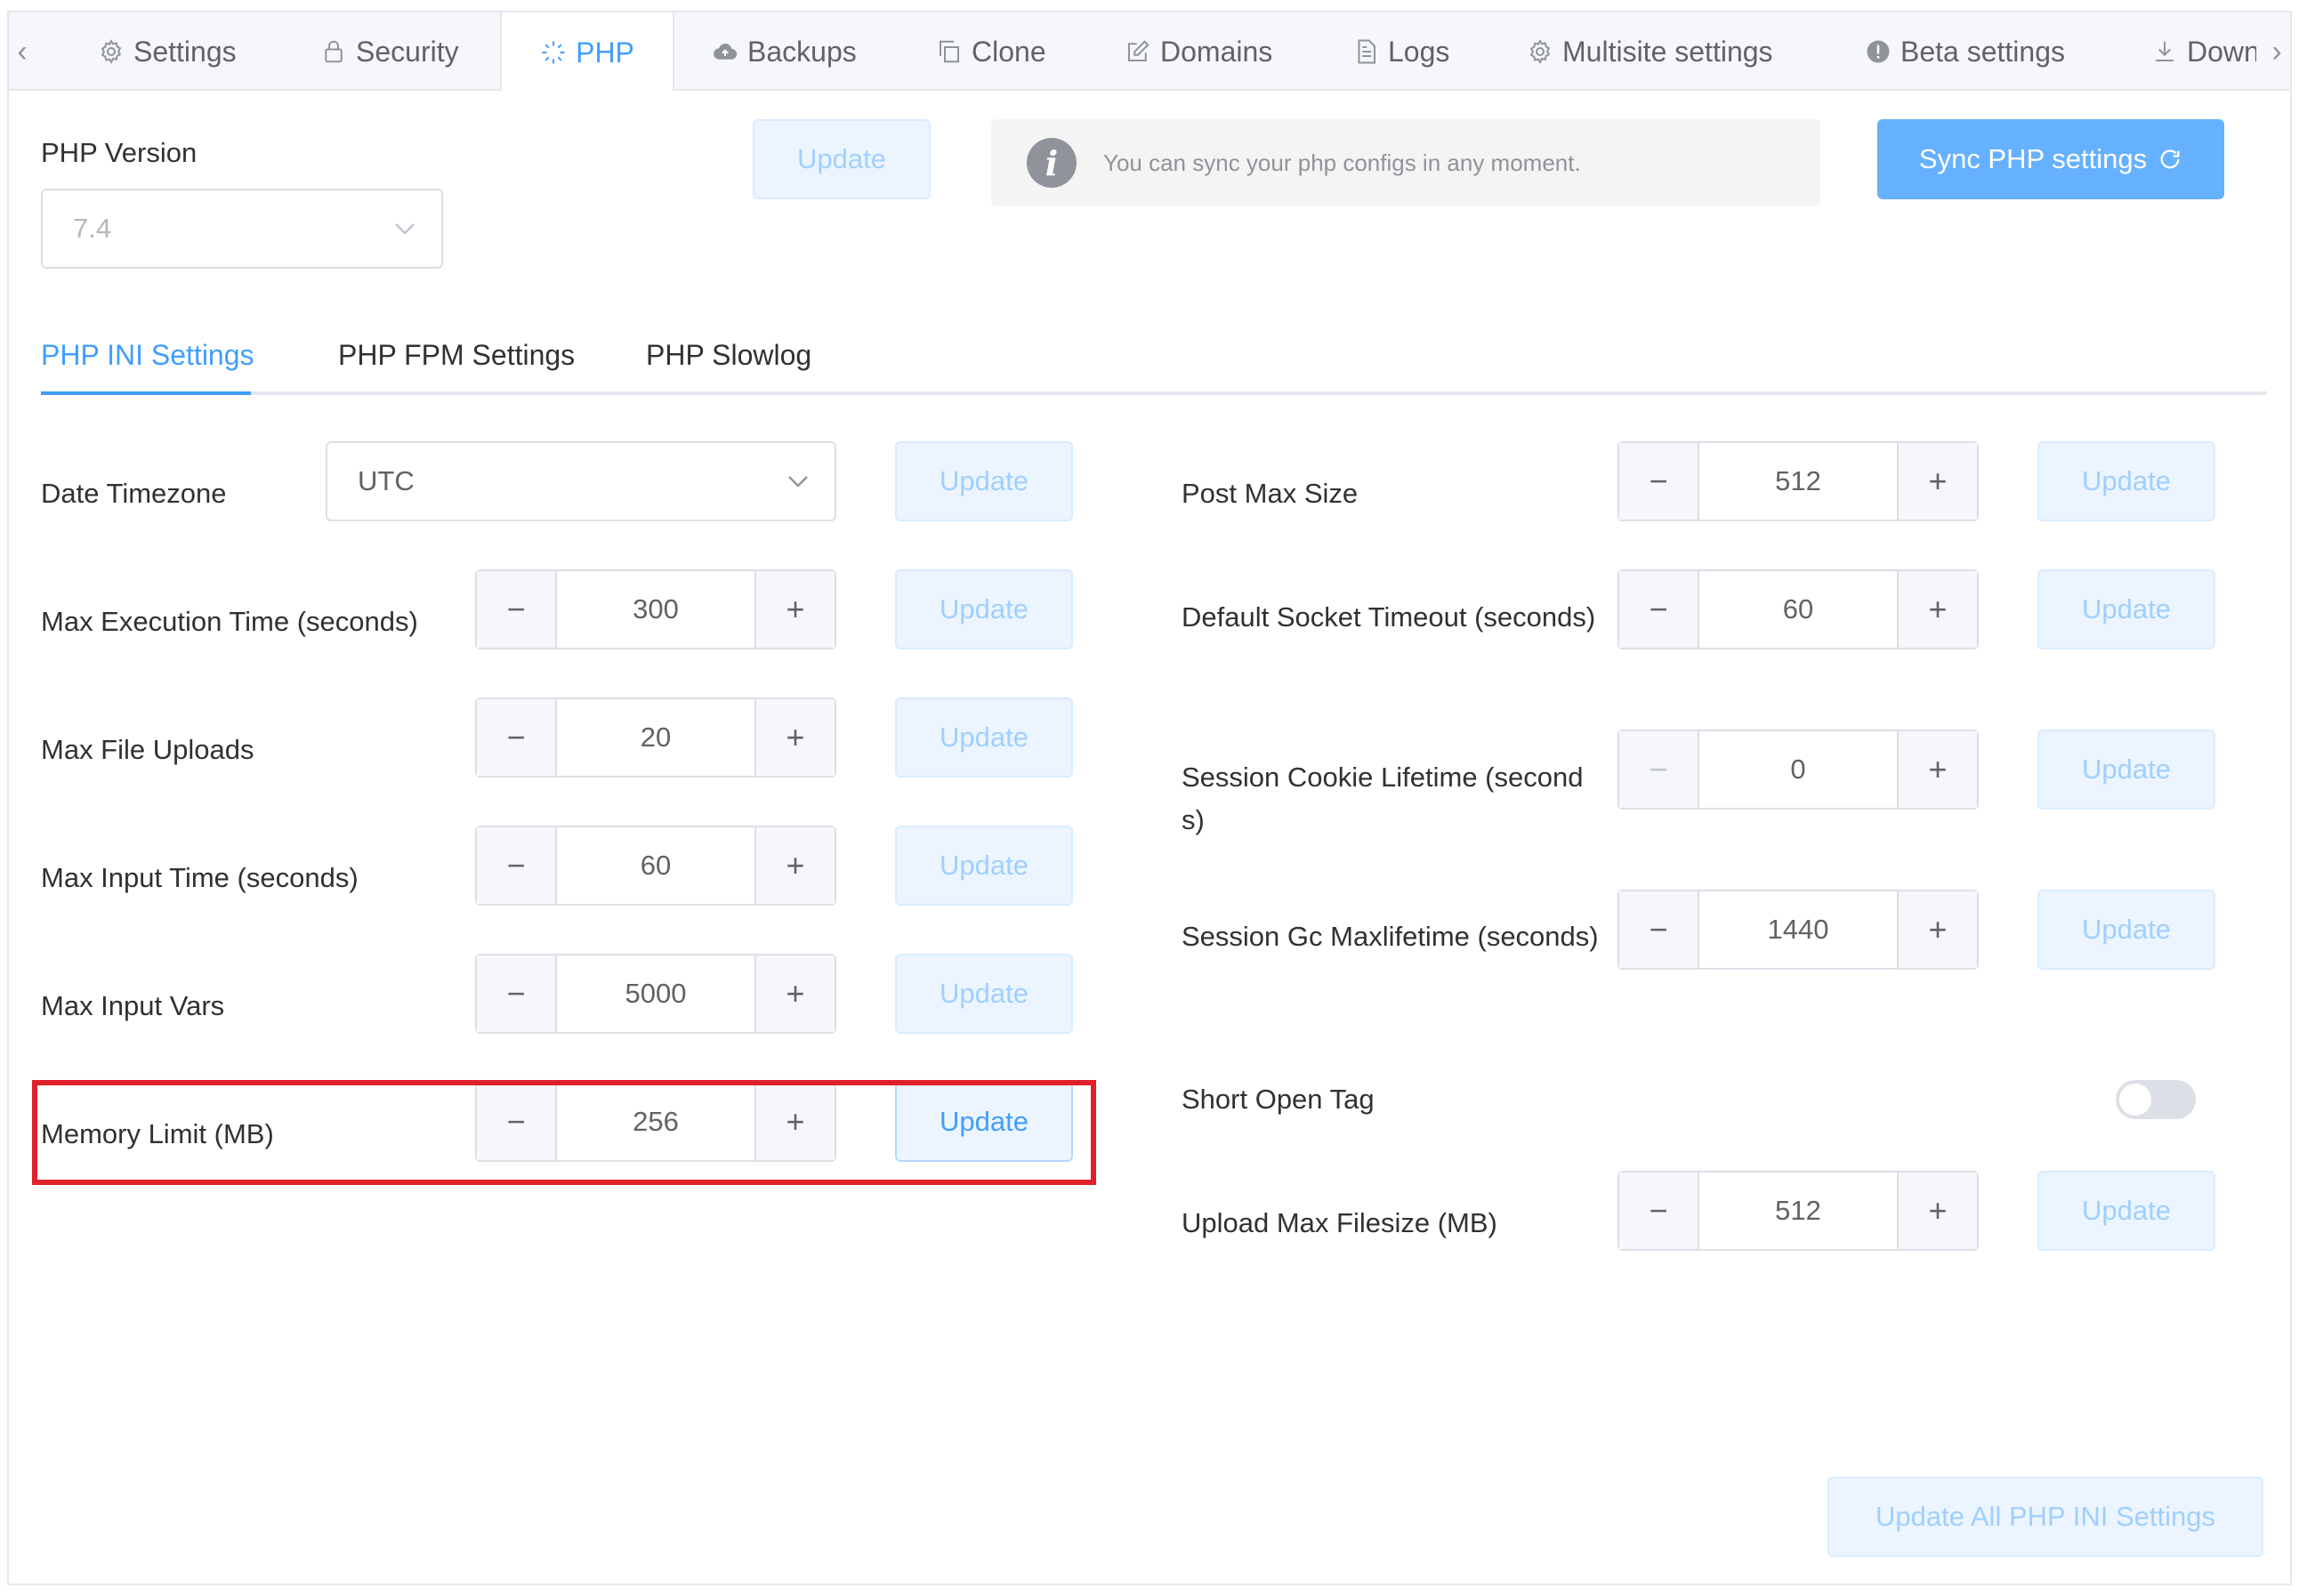  What do you see at coordinates (407, 51) in the screenshot?
I see `tab-label: Security` at bounding box center [407, 51].